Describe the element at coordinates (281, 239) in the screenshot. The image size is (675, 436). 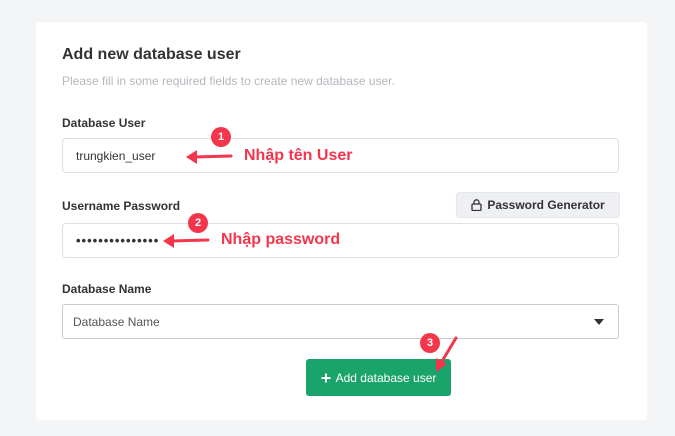
I see `step-2-text: Nhập password` at that location.